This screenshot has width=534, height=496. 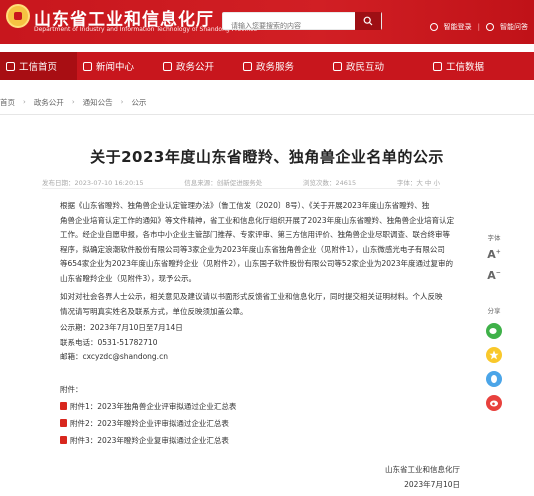 What do you see at coordinates (494, 311) in the screenshot?
I see `share-label: 分享` at bounding box center [494, 311].